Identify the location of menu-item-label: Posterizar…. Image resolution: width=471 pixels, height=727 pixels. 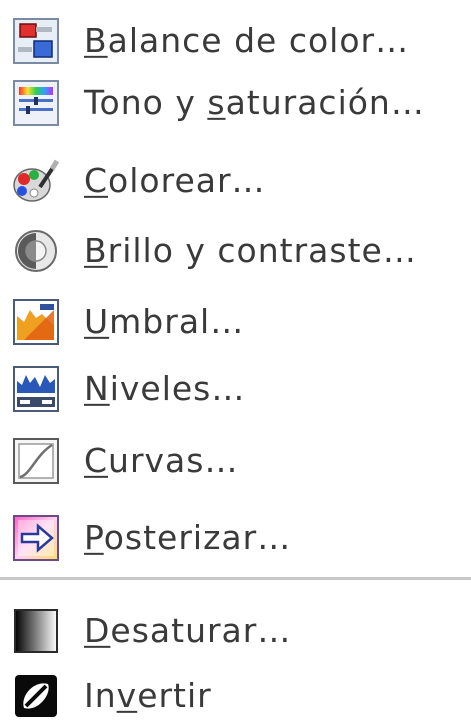
(188, 537).